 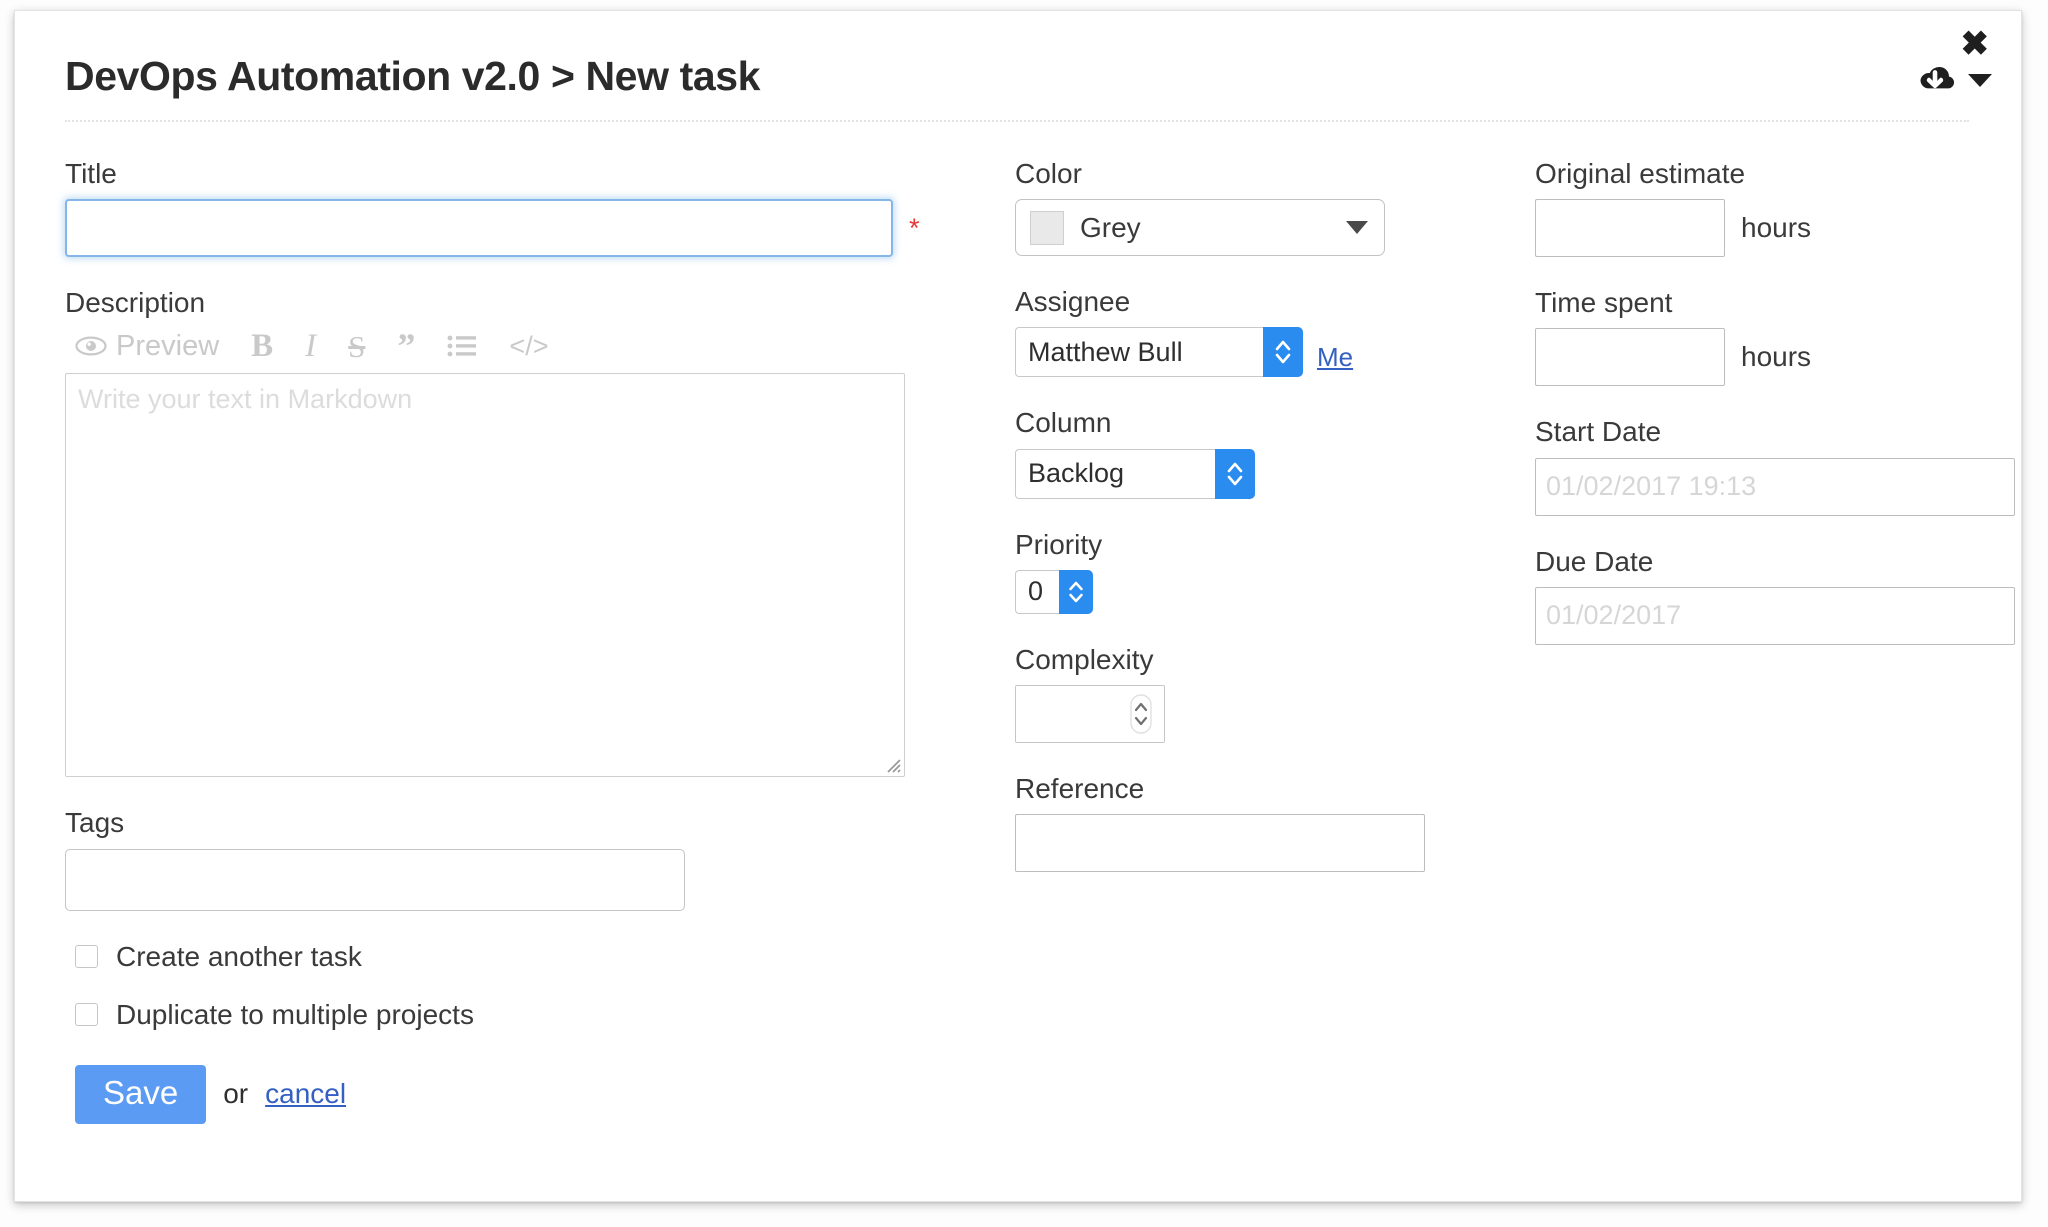 I want to click on color-label: Color, so click(x=1048, y=173).